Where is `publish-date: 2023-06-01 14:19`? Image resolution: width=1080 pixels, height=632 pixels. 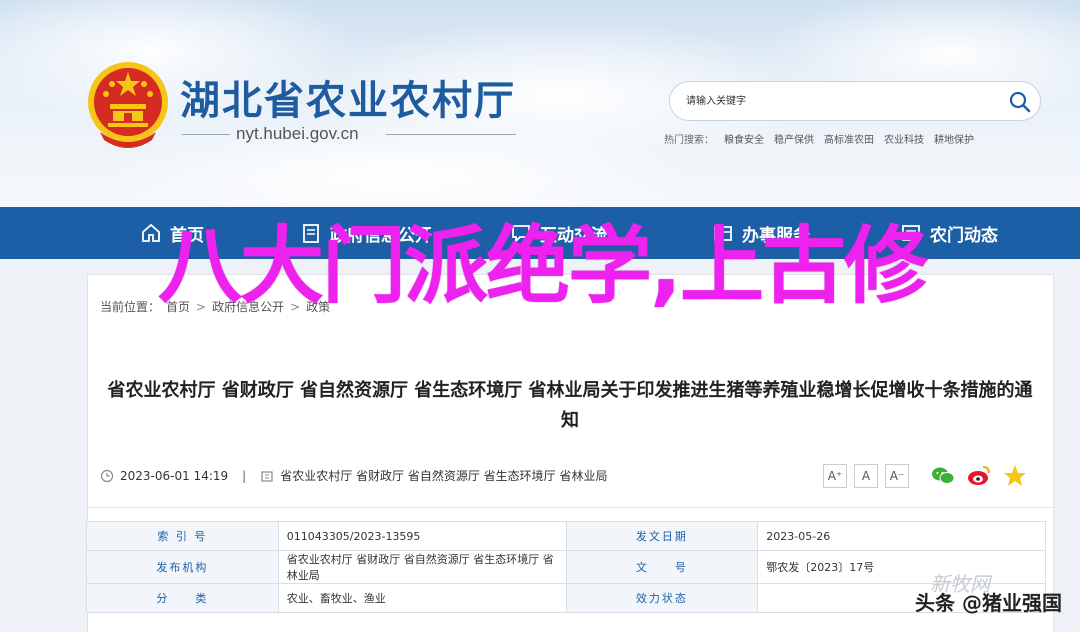 publish-date: 2023-06-01 14:19 is located at coordinates (174, 475).